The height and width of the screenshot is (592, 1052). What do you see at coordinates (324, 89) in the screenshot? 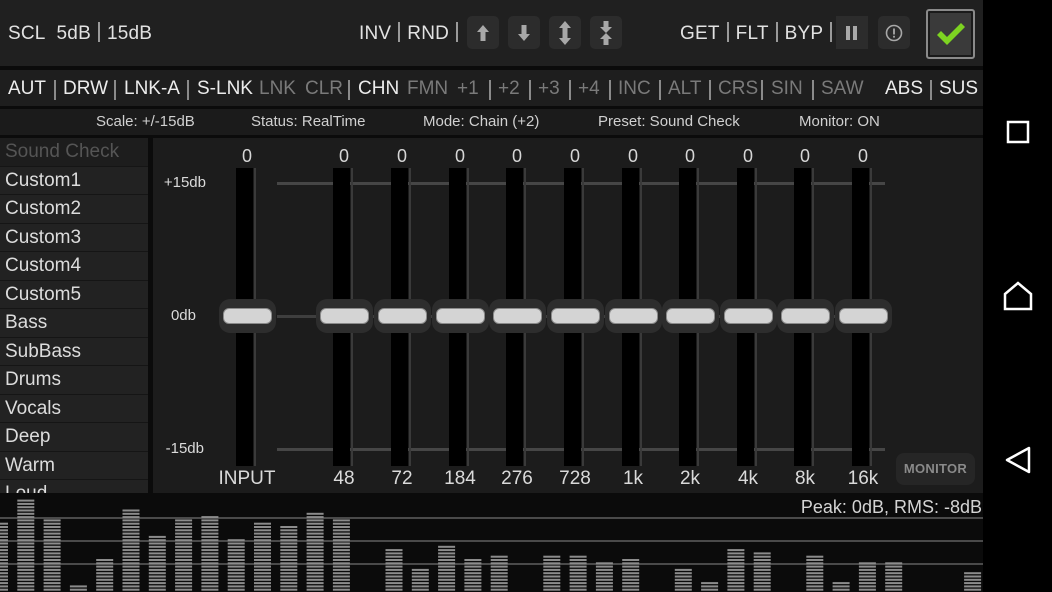
I see `mode-toggle-clr: CLR` at bounding box center [324, 89].